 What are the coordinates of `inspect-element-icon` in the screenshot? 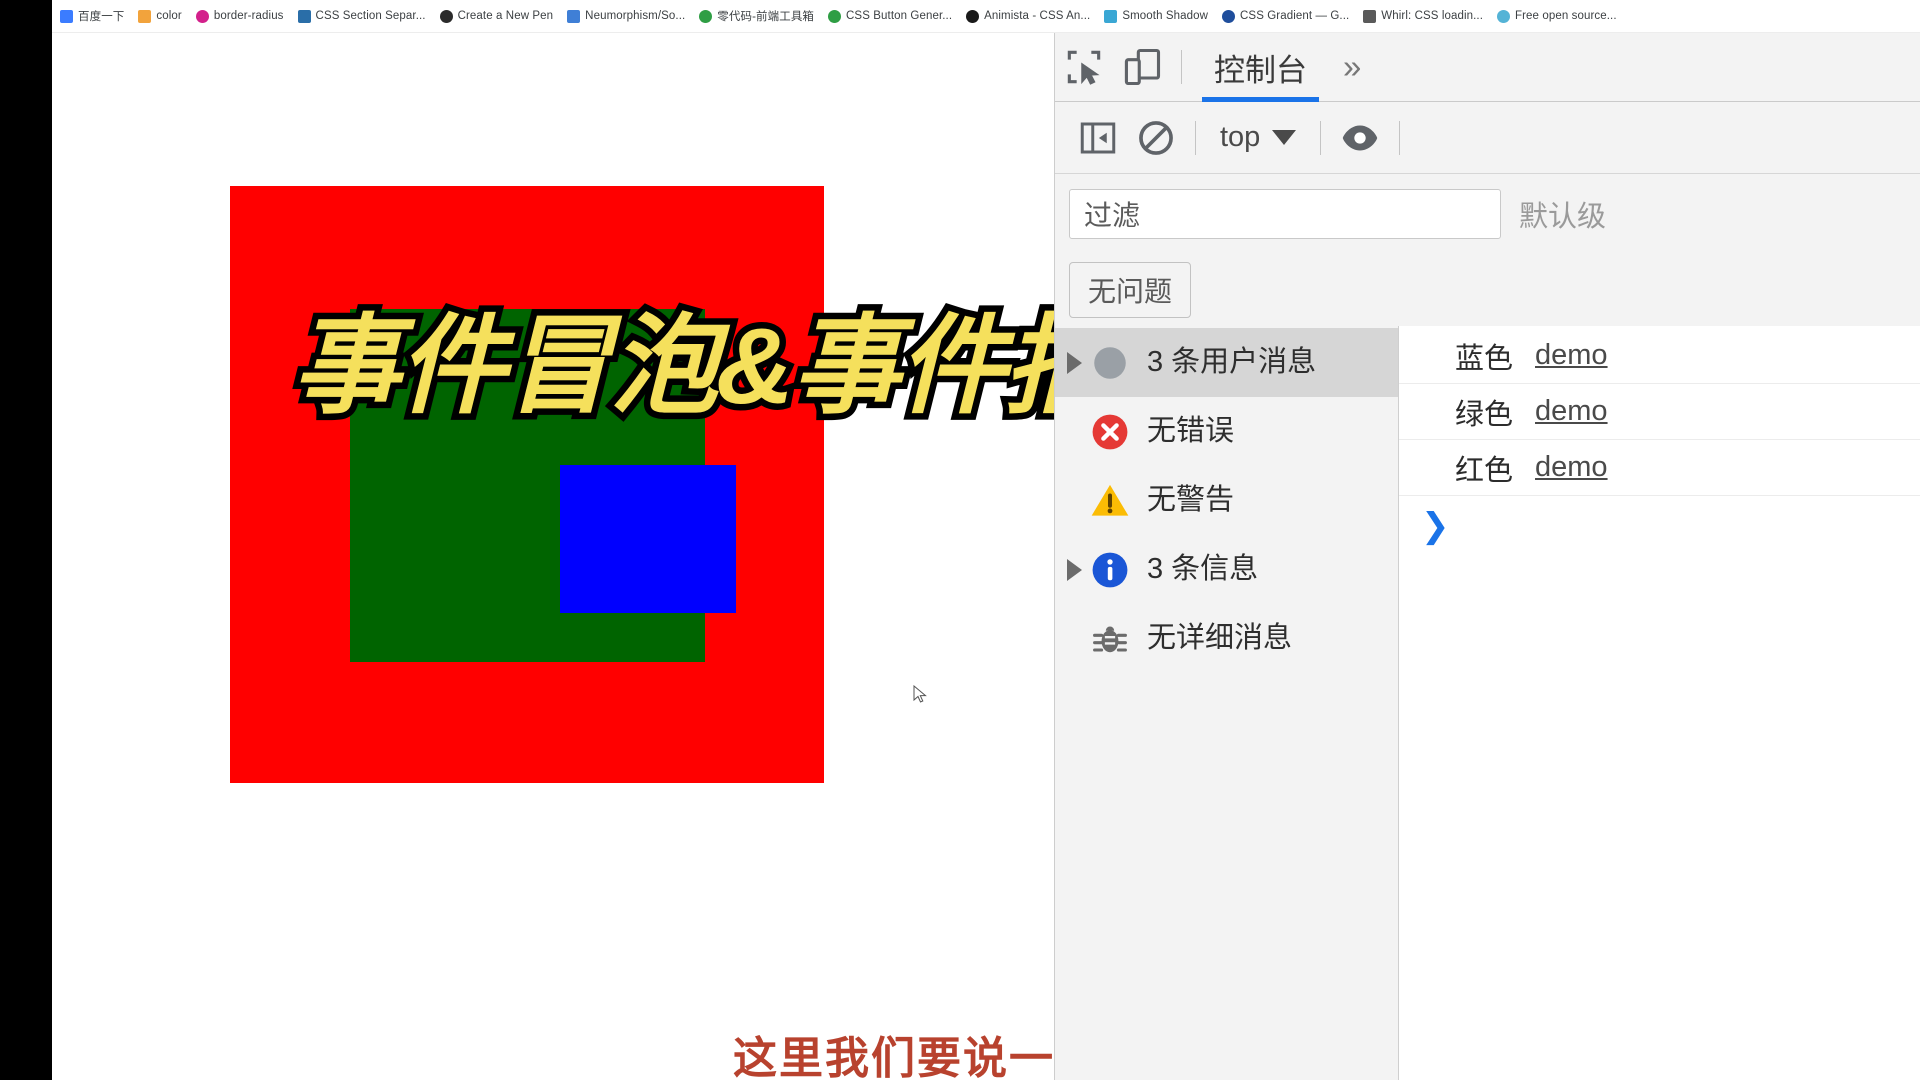 It's located at (1084, 67).